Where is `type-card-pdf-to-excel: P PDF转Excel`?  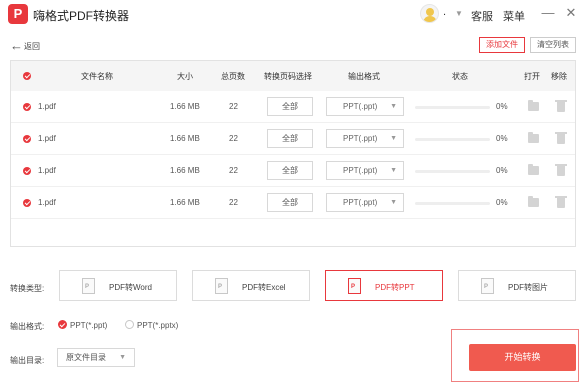
type-card-pdf-to-excel: P PDF转Excel is located at coordinates (251, 285).